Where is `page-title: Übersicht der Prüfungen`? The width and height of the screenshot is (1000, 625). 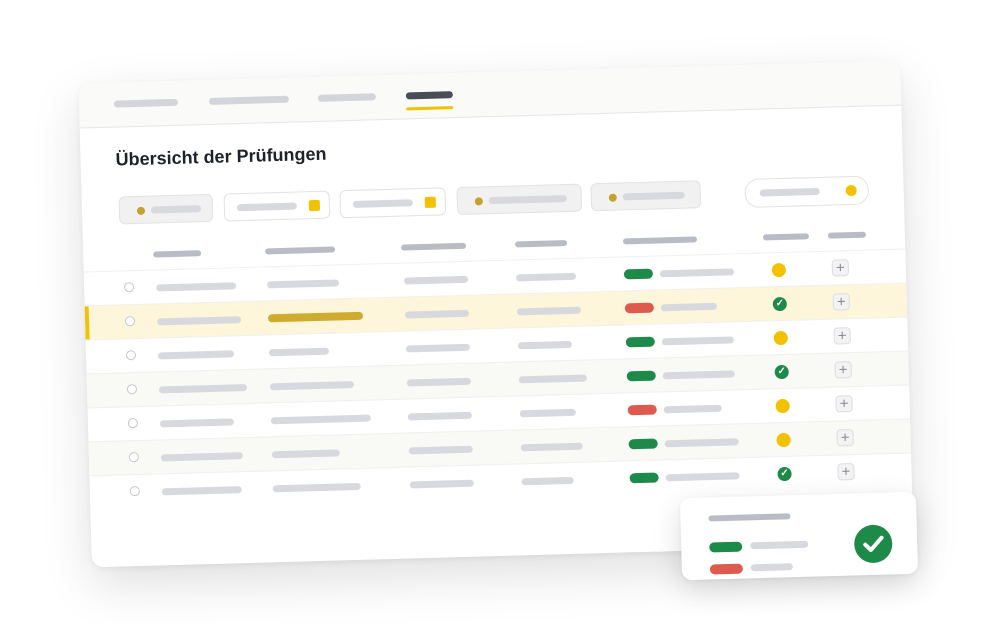
page-title: Übersicht der Prüfungen is located at coordinates (221, 156).